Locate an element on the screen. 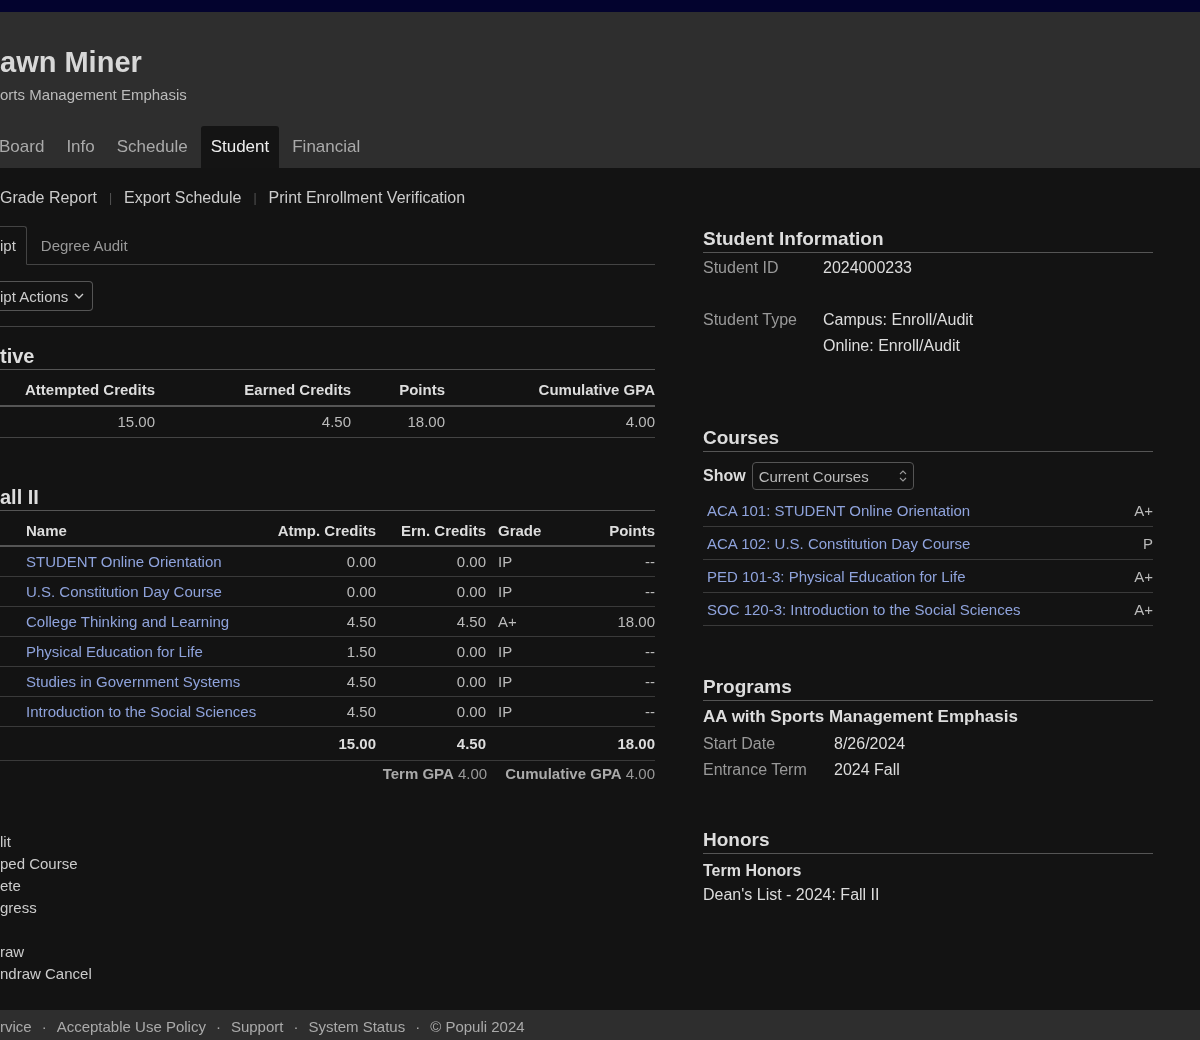  footer-link: Acceptable Use Policy is located at coordinates (131, 1027).